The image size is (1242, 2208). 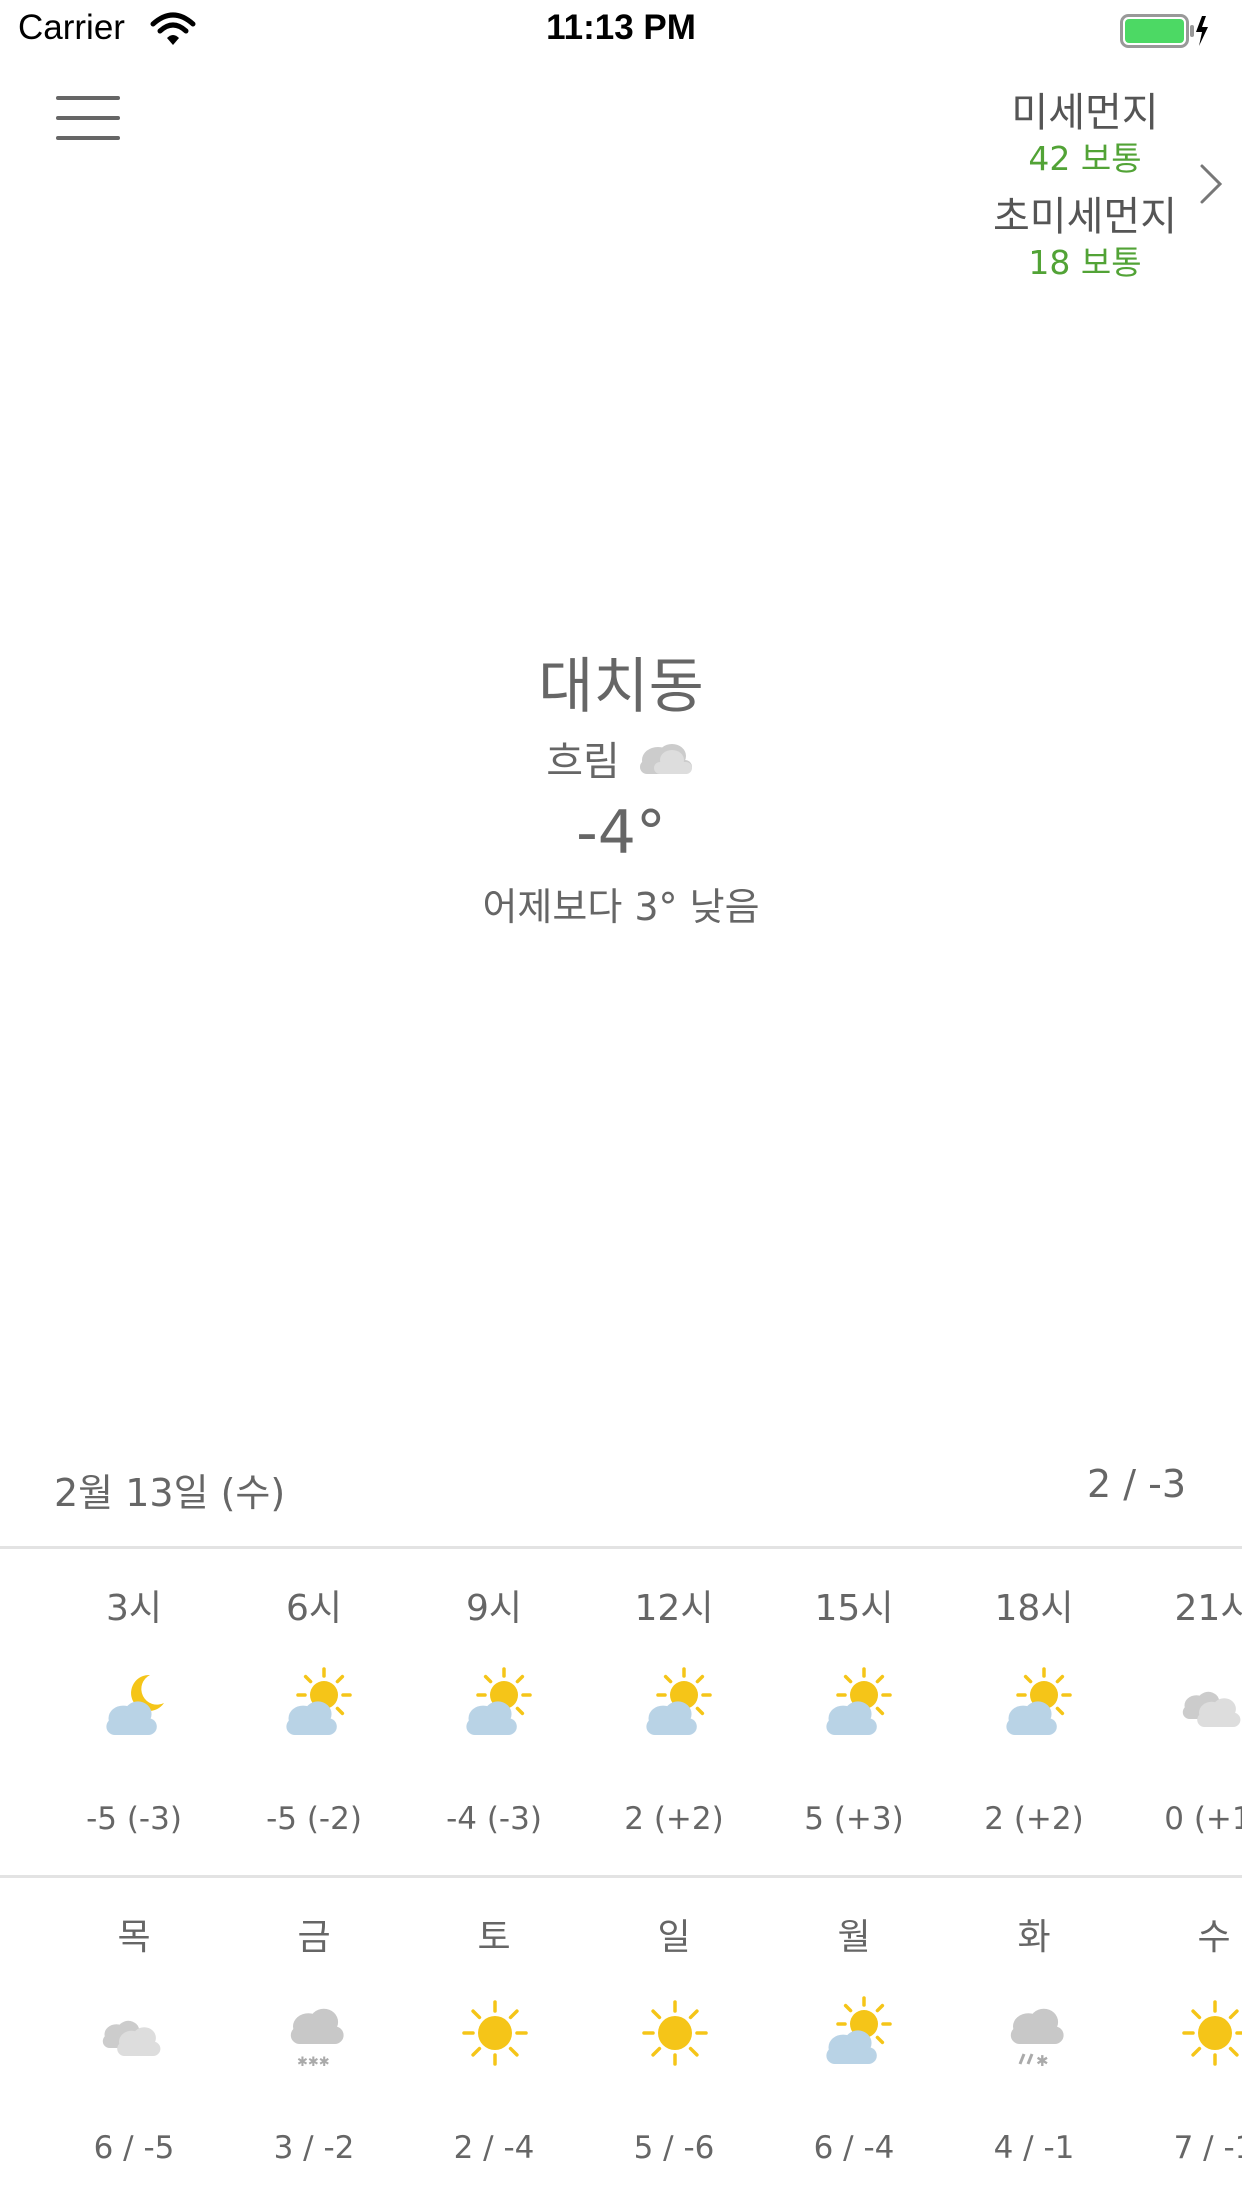 I want to click on daily-item: 토 2 / -4, so click(x=494, y=2043).